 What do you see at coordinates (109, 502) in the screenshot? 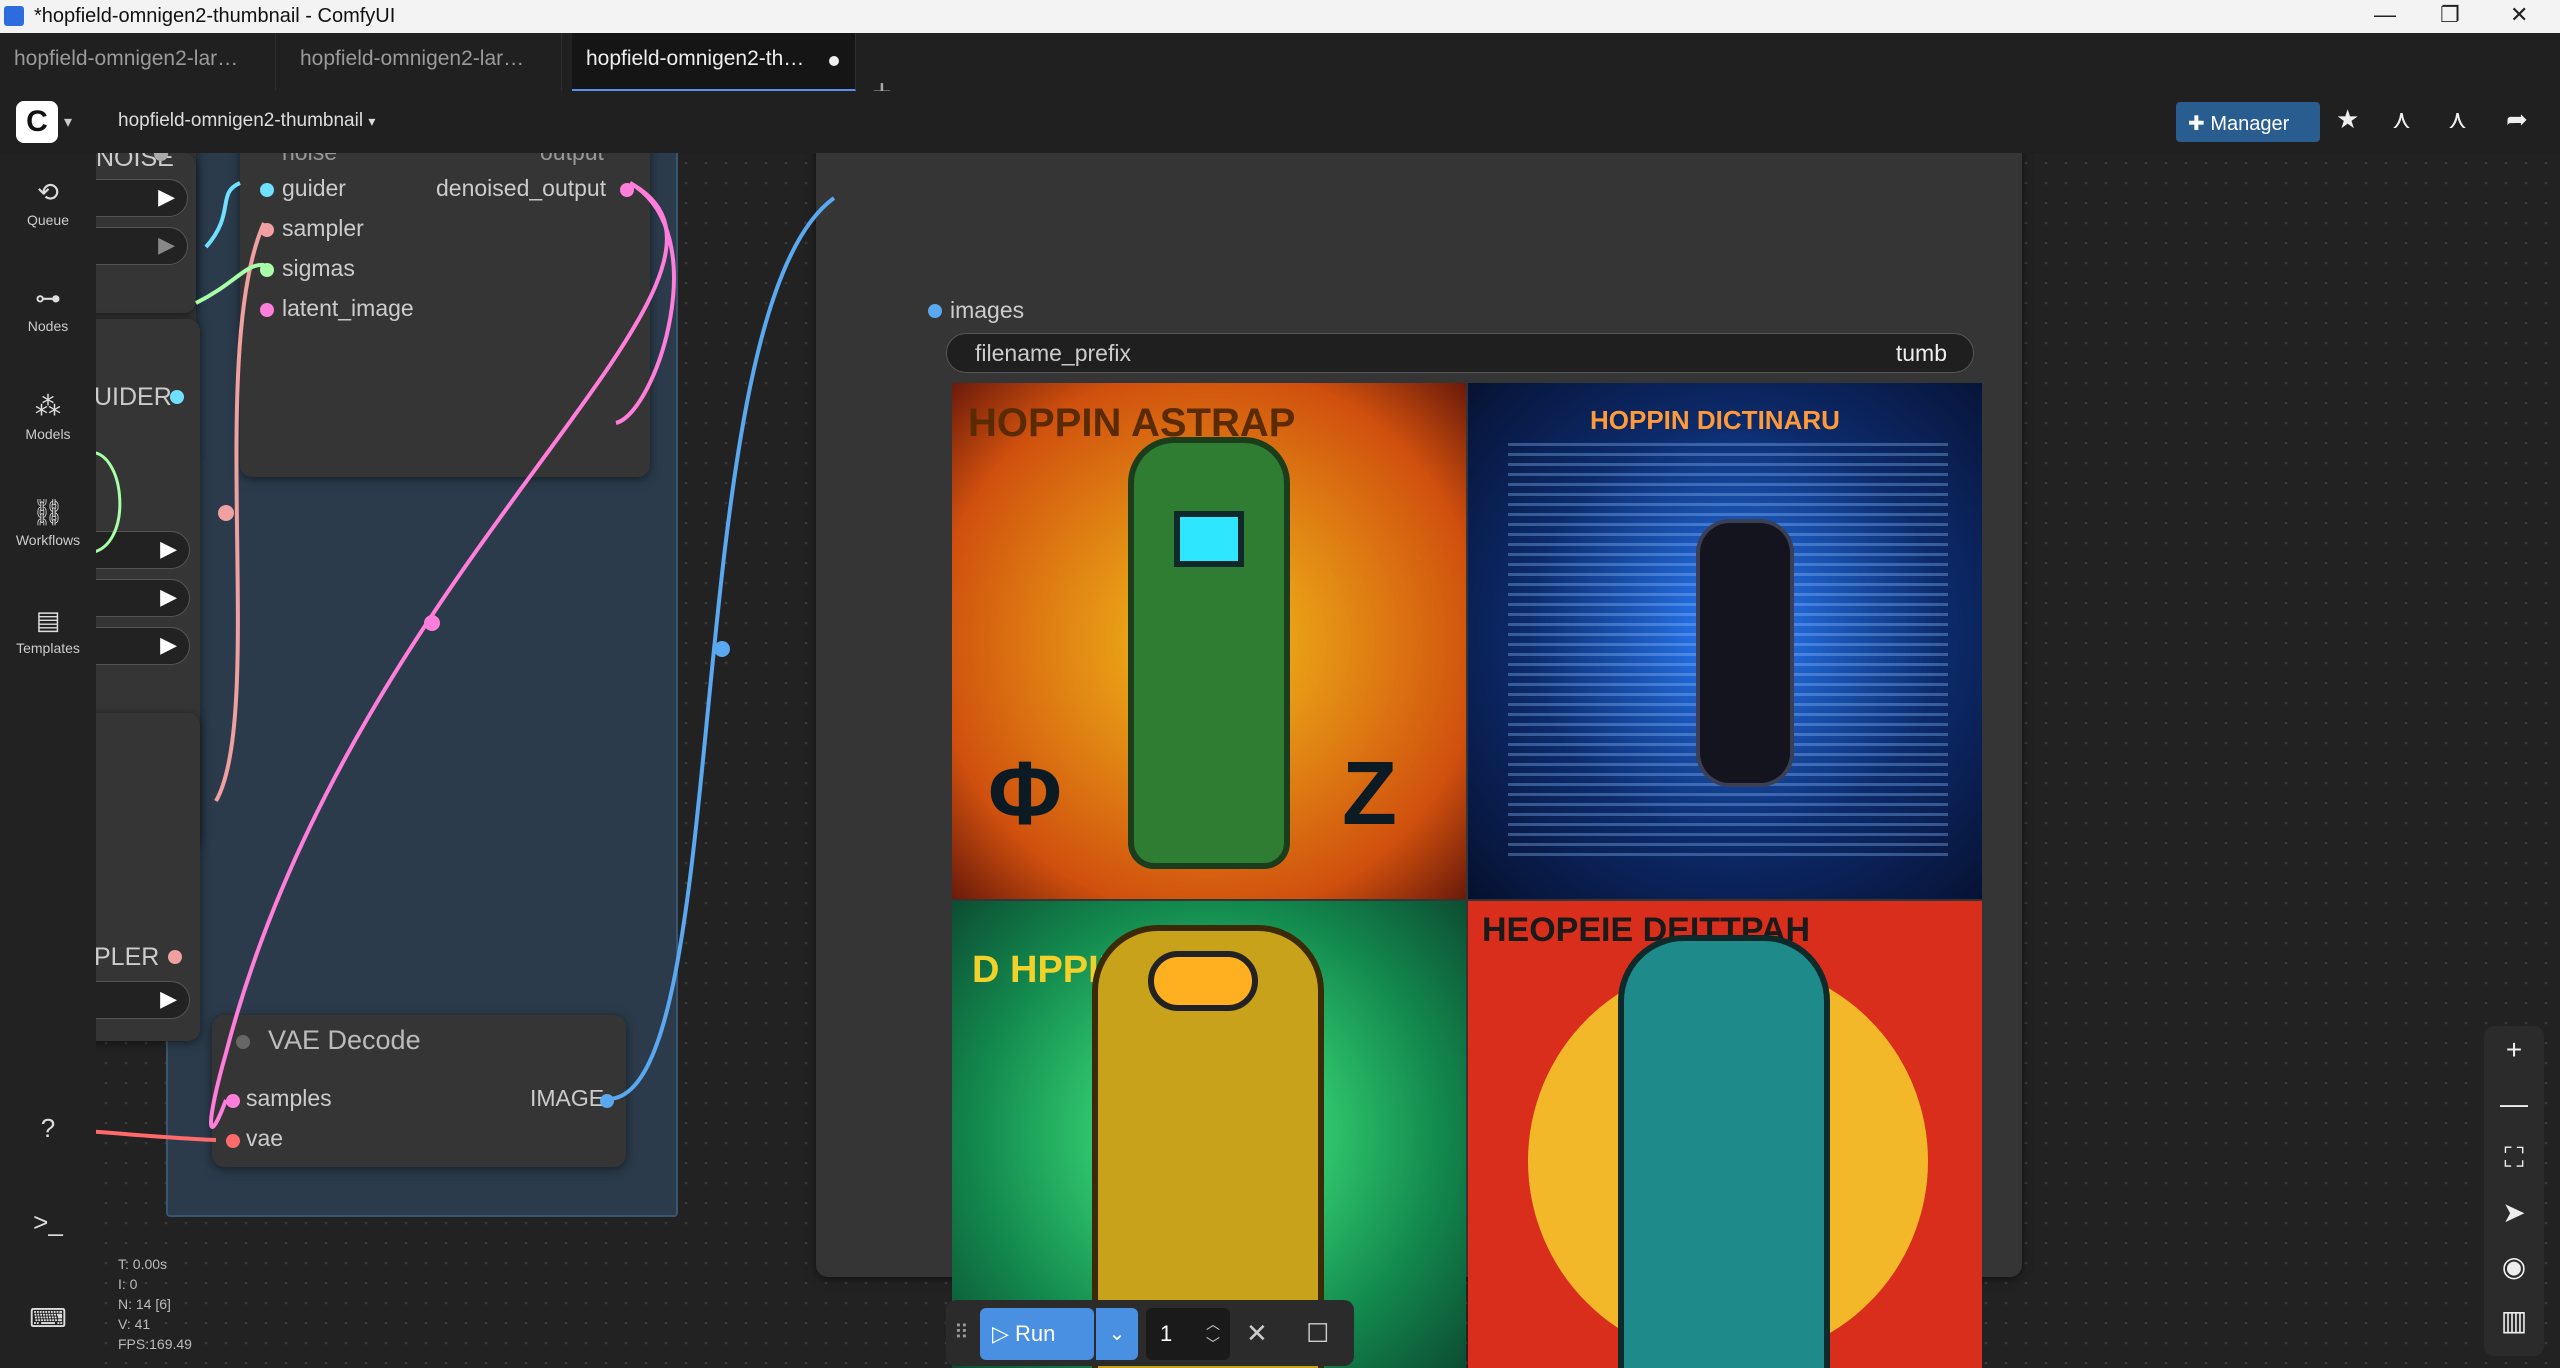
I see `link-green` at bounding box center [109, 502].